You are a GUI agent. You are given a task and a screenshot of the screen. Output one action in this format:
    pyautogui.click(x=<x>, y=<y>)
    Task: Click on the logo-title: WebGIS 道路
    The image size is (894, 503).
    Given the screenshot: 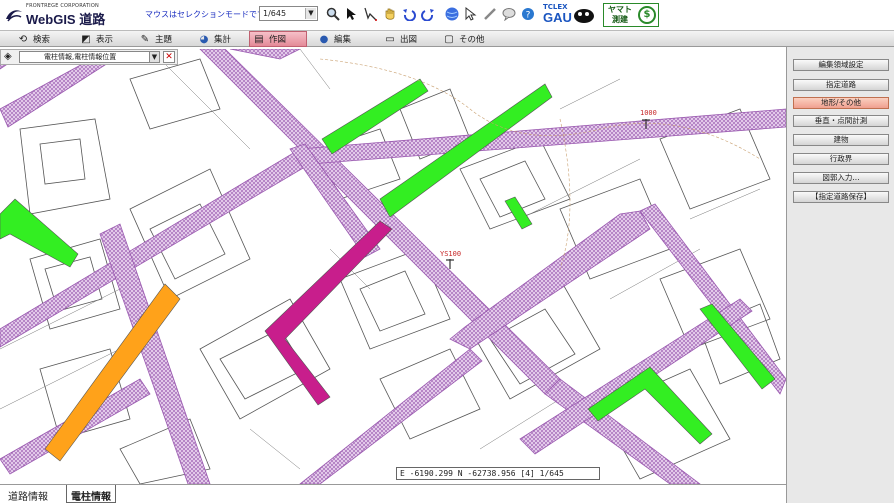 What is the action you would take?
    pyautogui.click(x=66, y=19)
    